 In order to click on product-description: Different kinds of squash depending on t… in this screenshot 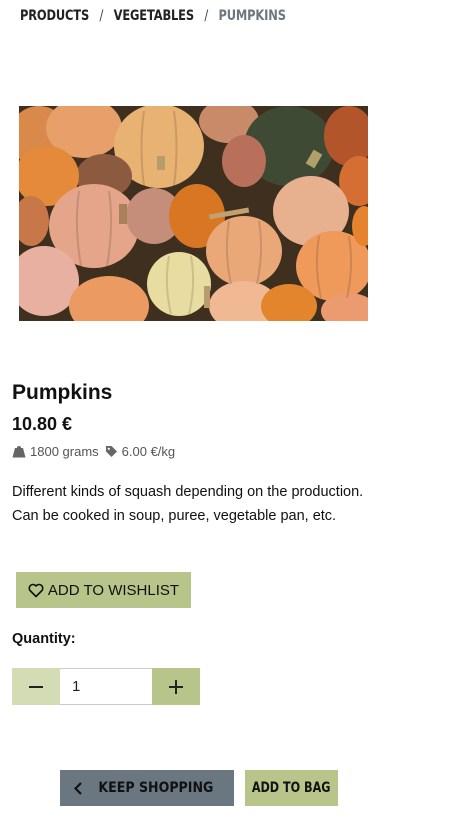, I will do `click(188, 504)`.